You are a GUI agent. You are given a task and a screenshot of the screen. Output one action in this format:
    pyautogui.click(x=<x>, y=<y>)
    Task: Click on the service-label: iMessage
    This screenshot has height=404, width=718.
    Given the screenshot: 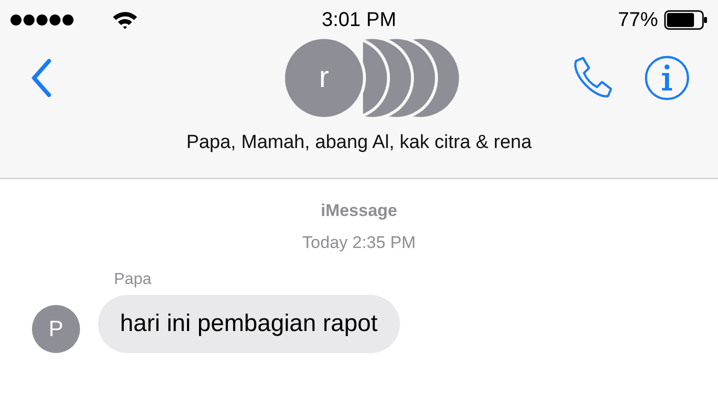 What is the action you would take?
    pyautogui.click(x=359, y=211)
    